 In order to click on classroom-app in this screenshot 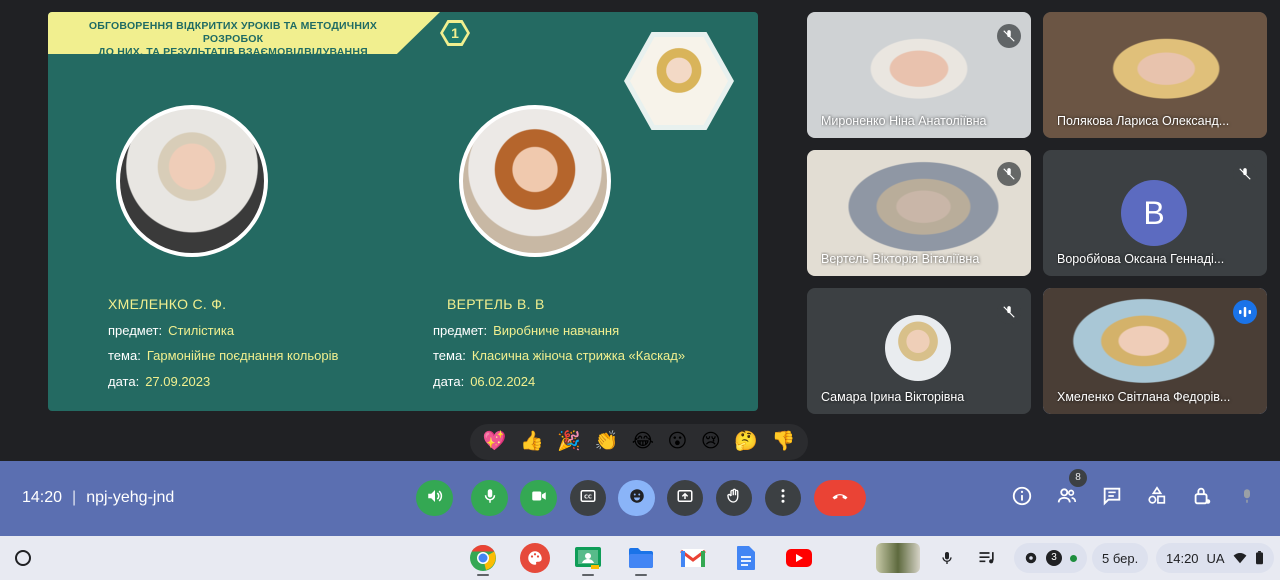, I will do `click(588, 558)`.